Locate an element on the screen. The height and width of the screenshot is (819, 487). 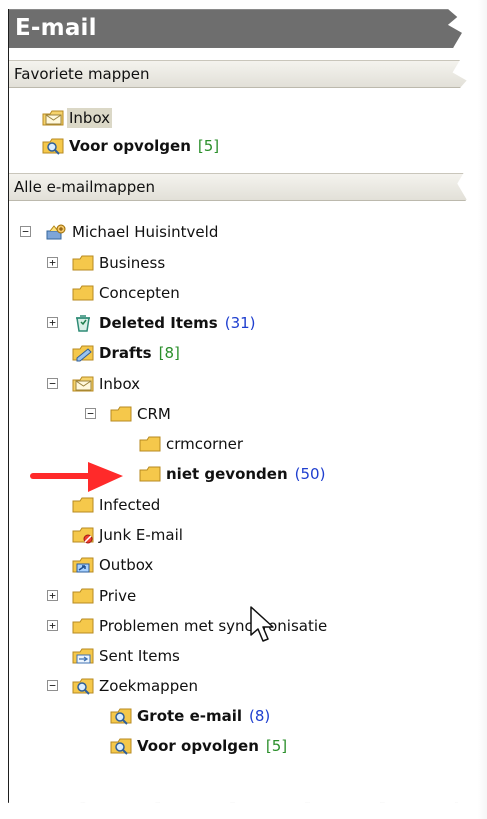
favorite-item-voor-opvolgen: Voor opvolgen [5] is located at coordinates (130, 145).